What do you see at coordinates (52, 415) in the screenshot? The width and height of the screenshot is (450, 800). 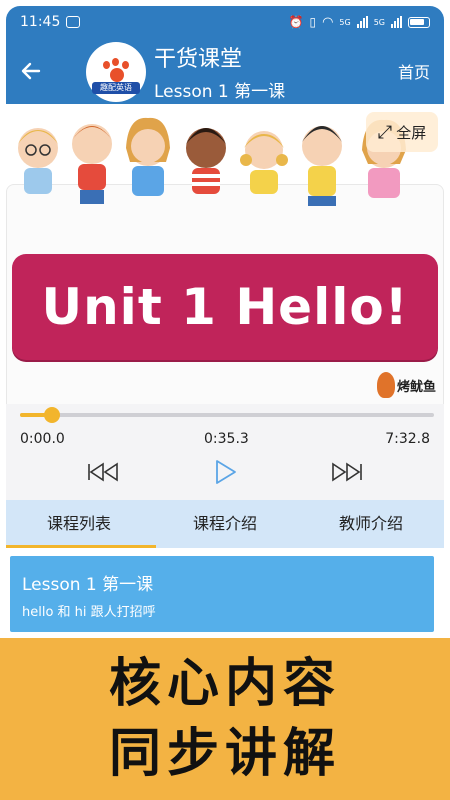 I see `progress-thumb` at bounding box center [52, 415].